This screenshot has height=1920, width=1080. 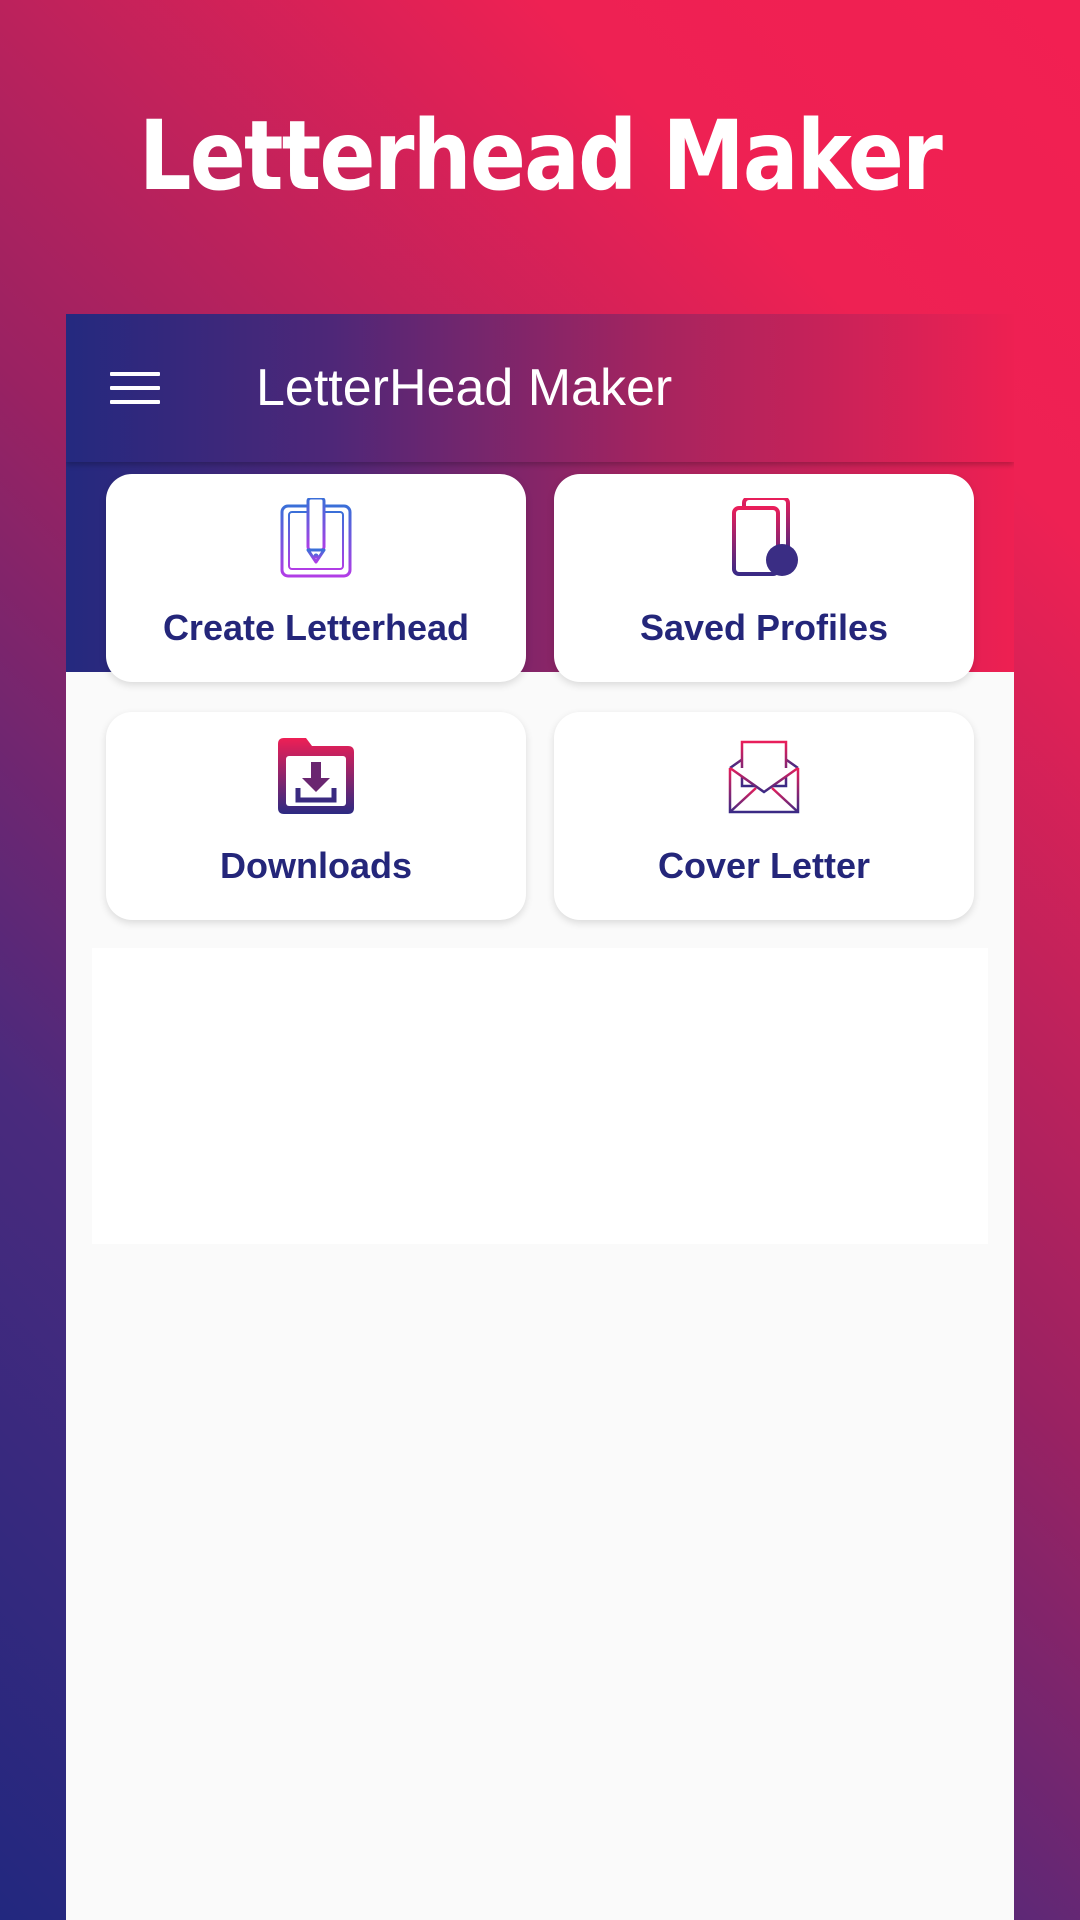 What do you see at coordinates (764, 816) in the screenshot?
I see `cover-letter-button: Cover Letter` at bounding box center [764, 816].